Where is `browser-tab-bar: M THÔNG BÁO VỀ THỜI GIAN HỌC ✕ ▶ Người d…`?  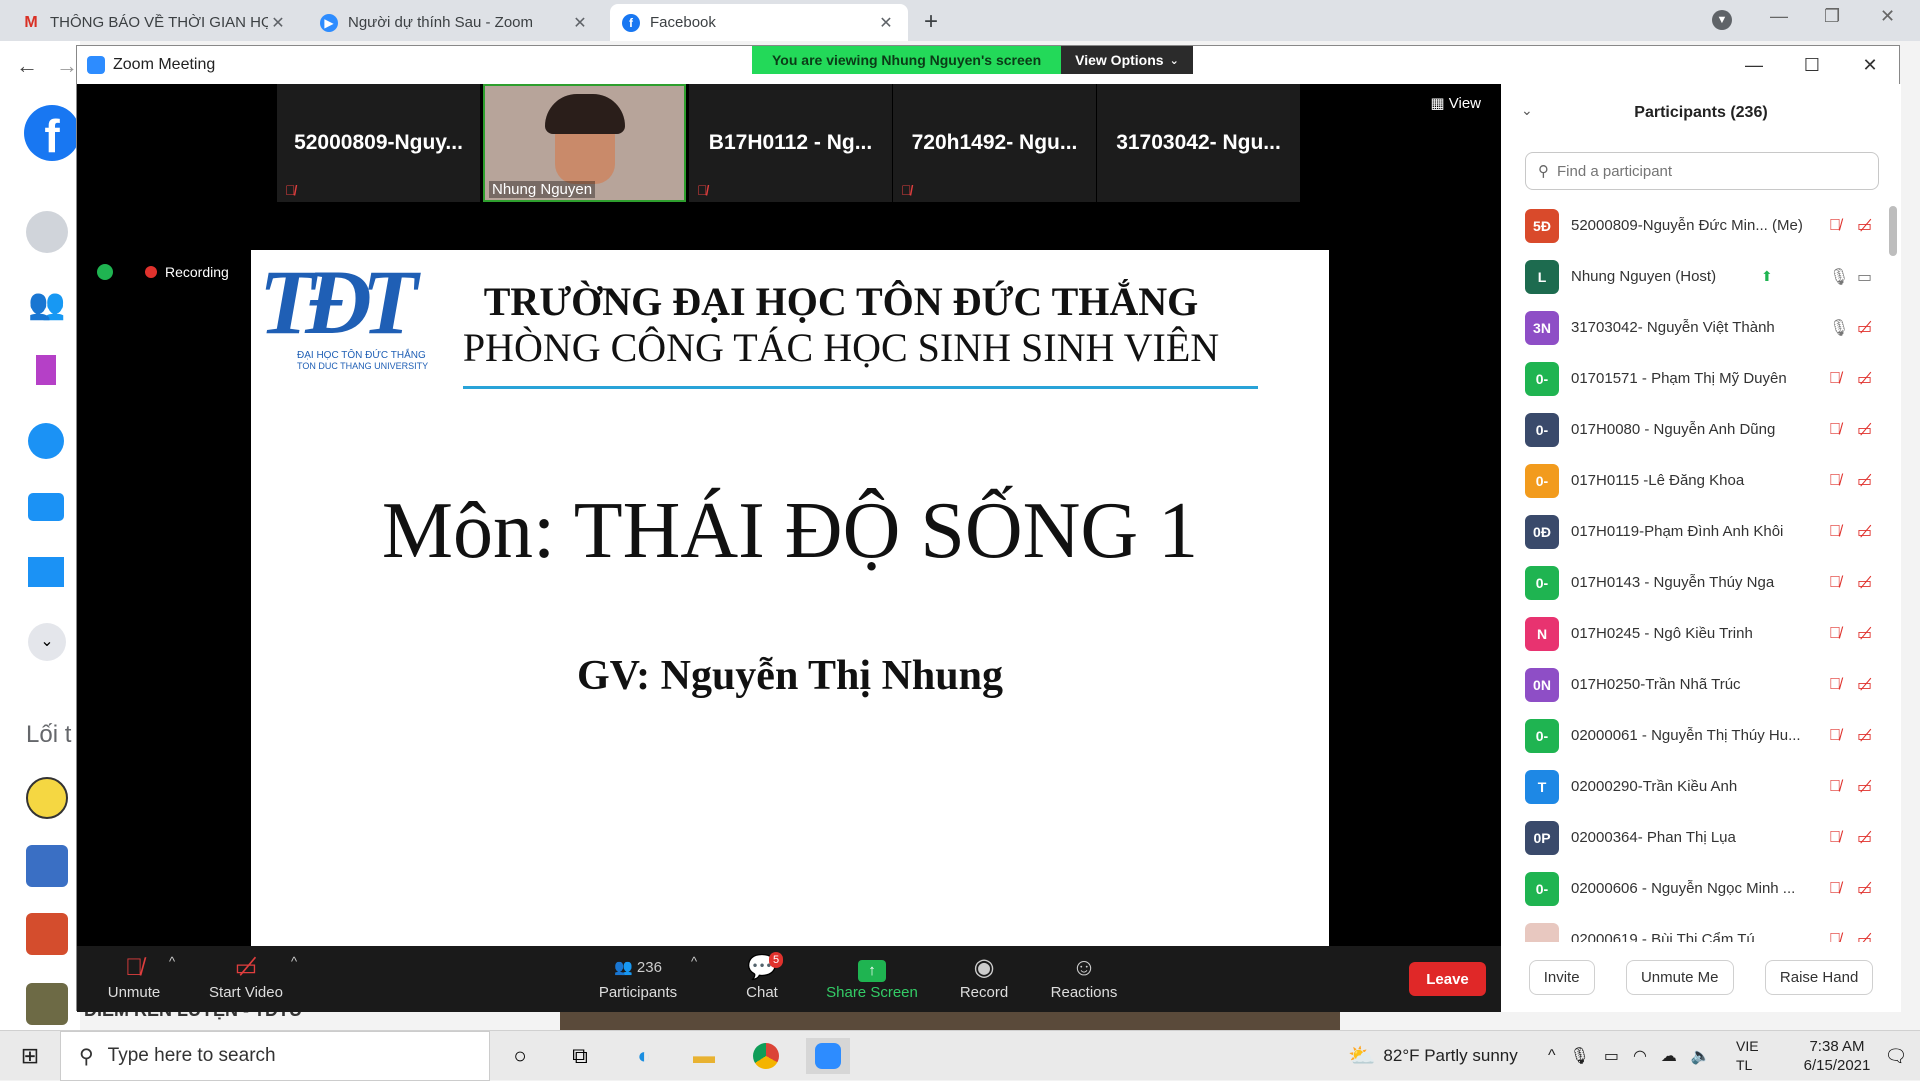 browser-tab-bar: M THÔNG BÁO VỀ THỜI GIAN HỌC ✕ ▶ Người d… is located at coordinates (960, 20).